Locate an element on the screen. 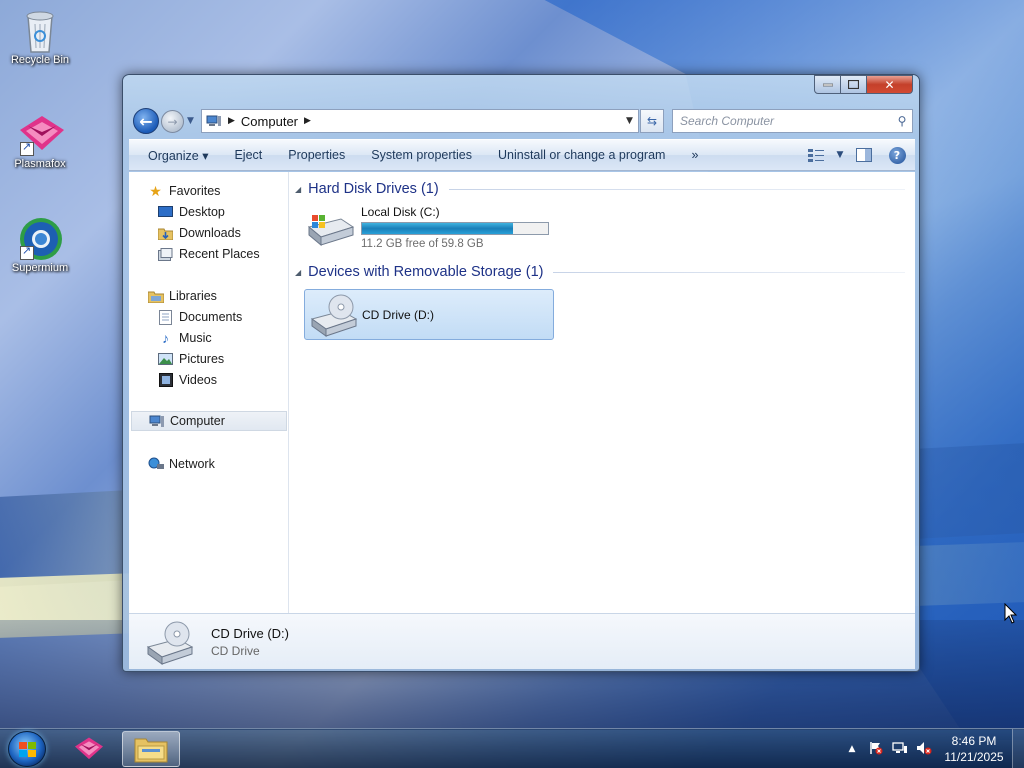  nav-documents: Documents is located at coordinates (199, 317).